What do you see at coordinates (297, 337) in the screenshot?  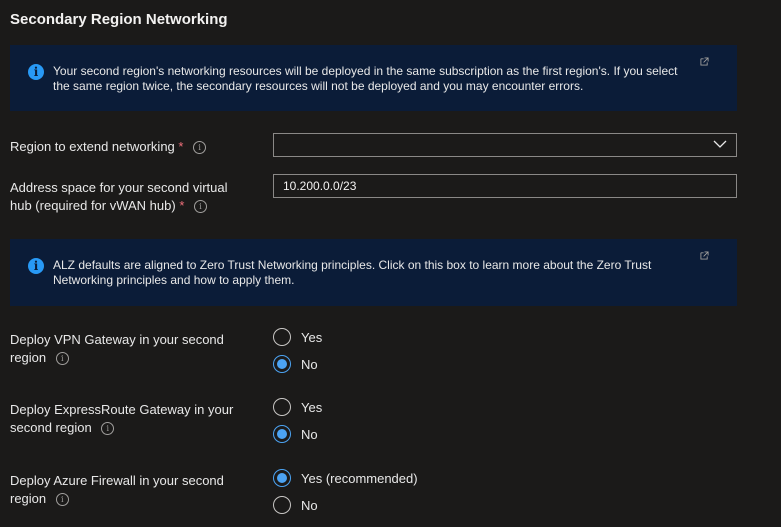 I see `vpn-yes-radio: Yes` at bounding box center [297, 337].